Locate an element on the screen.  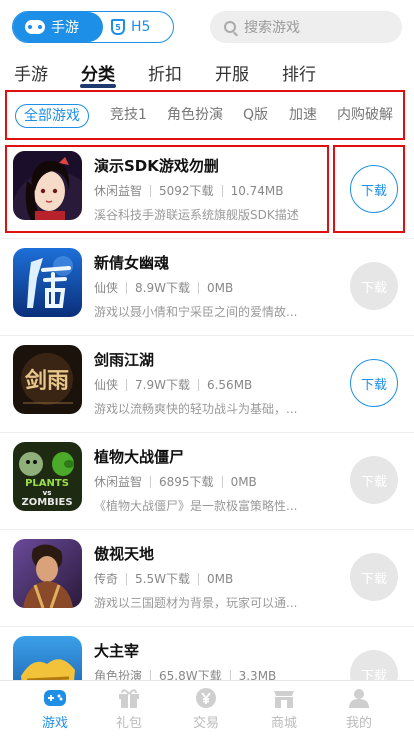
bottom-navigation: 游戏 礼包 交易 商城 我的 is located at coordinates (207, 708).